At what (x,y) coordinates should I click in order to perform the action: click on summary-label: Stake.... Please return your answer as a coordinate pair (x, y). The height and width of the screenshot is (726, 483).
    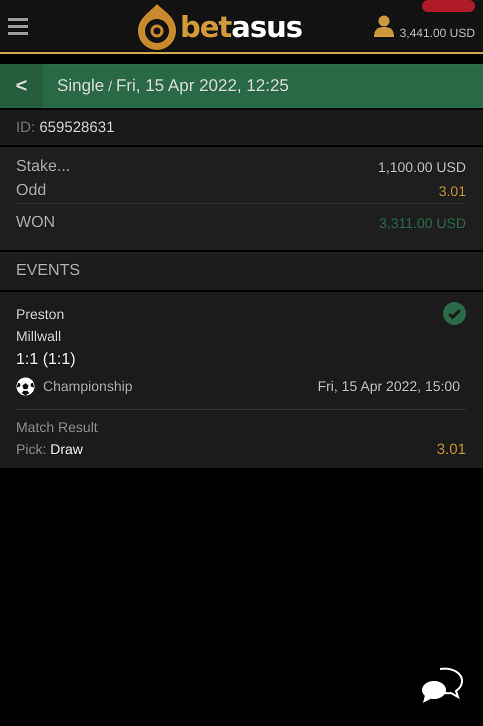
    Looking at the image, I should click on (43, 167).